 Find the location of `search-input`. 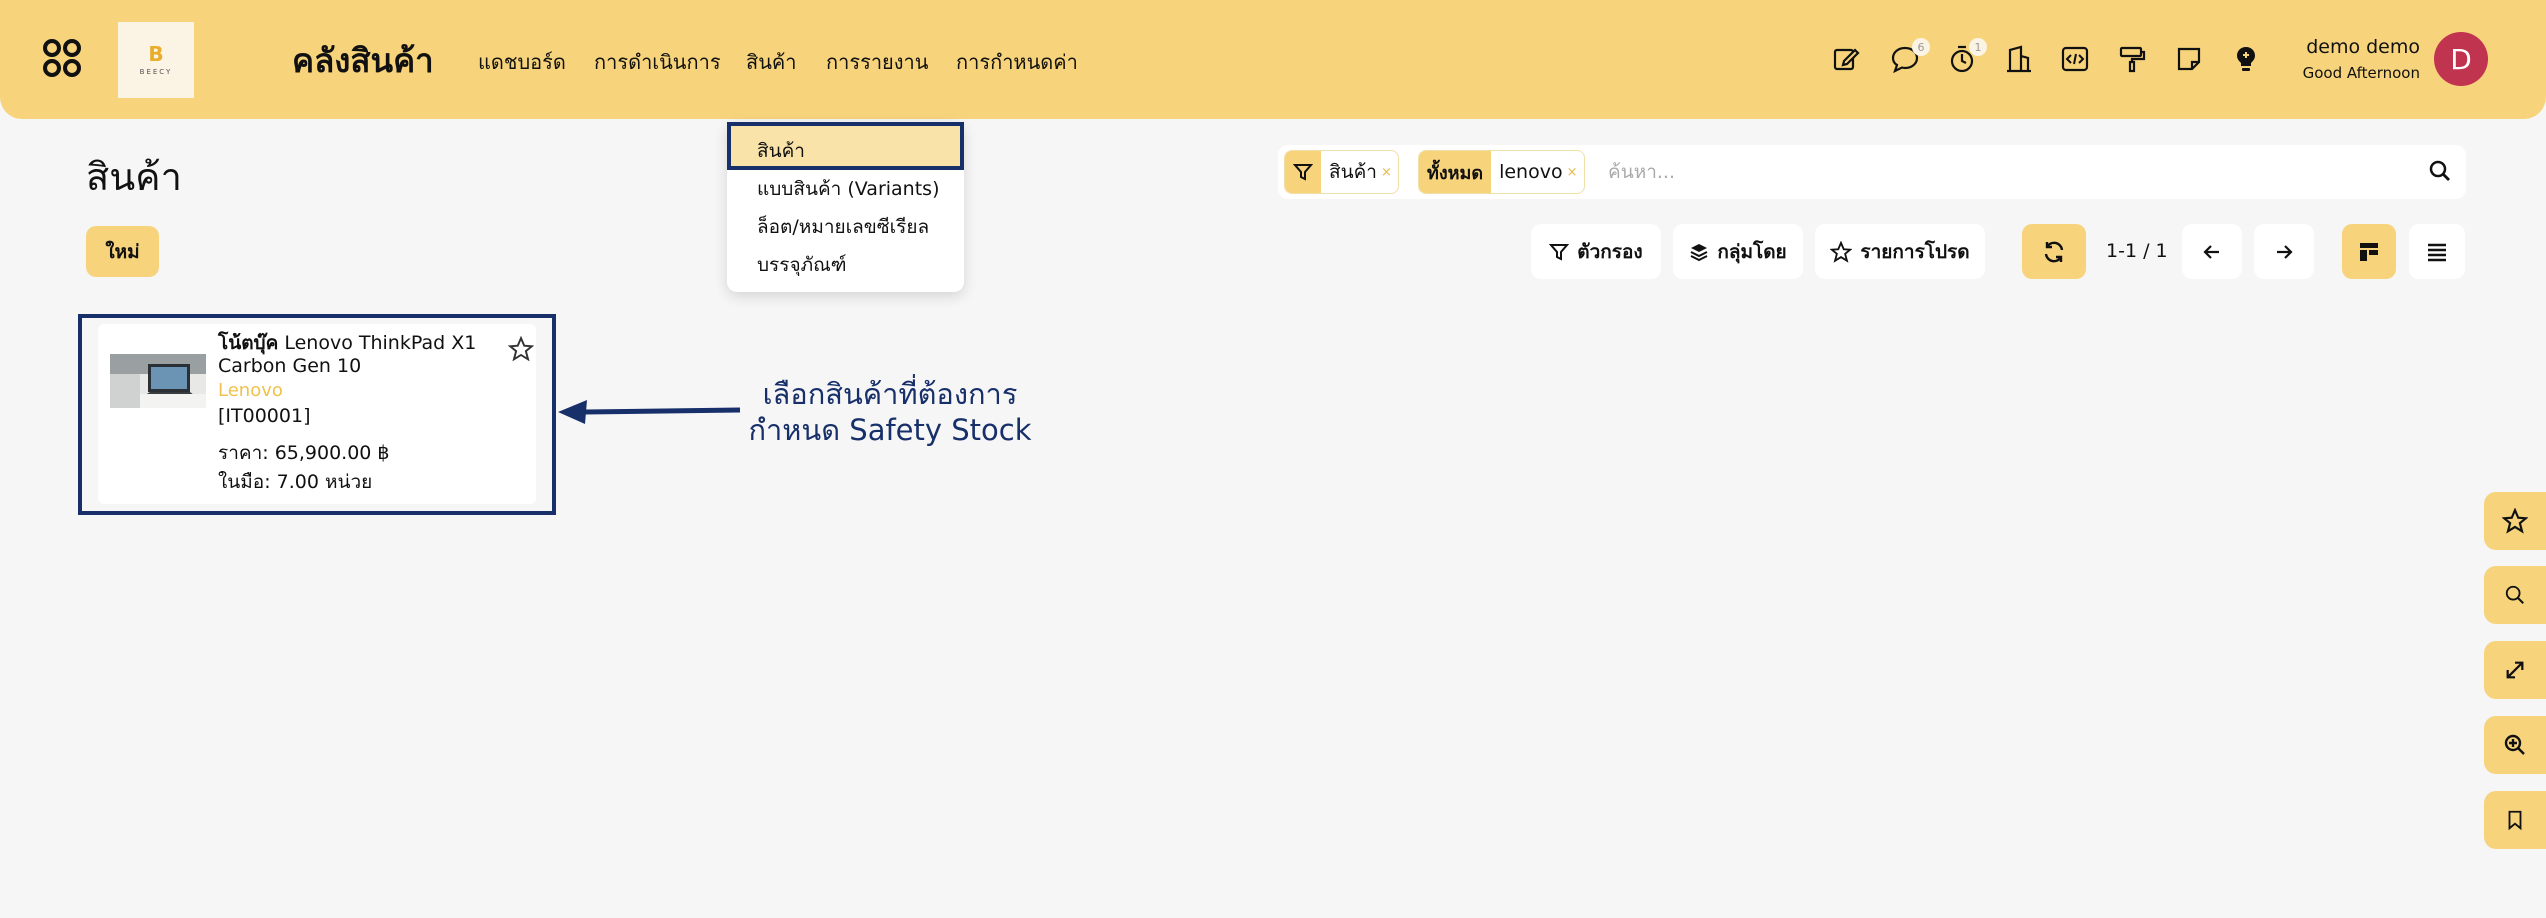

search-input is located at coordinates (1998, 172).